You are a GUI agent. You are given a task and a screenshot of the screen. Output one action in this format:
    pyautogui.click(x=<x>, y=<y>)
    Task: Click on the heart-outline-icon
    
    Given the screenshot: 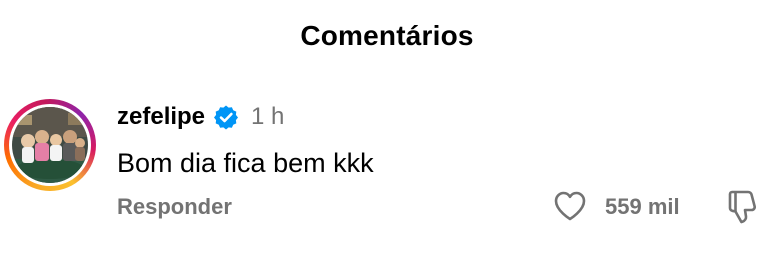 What is the action you would take?
    pyautogui.click(x=570, y=206)
    